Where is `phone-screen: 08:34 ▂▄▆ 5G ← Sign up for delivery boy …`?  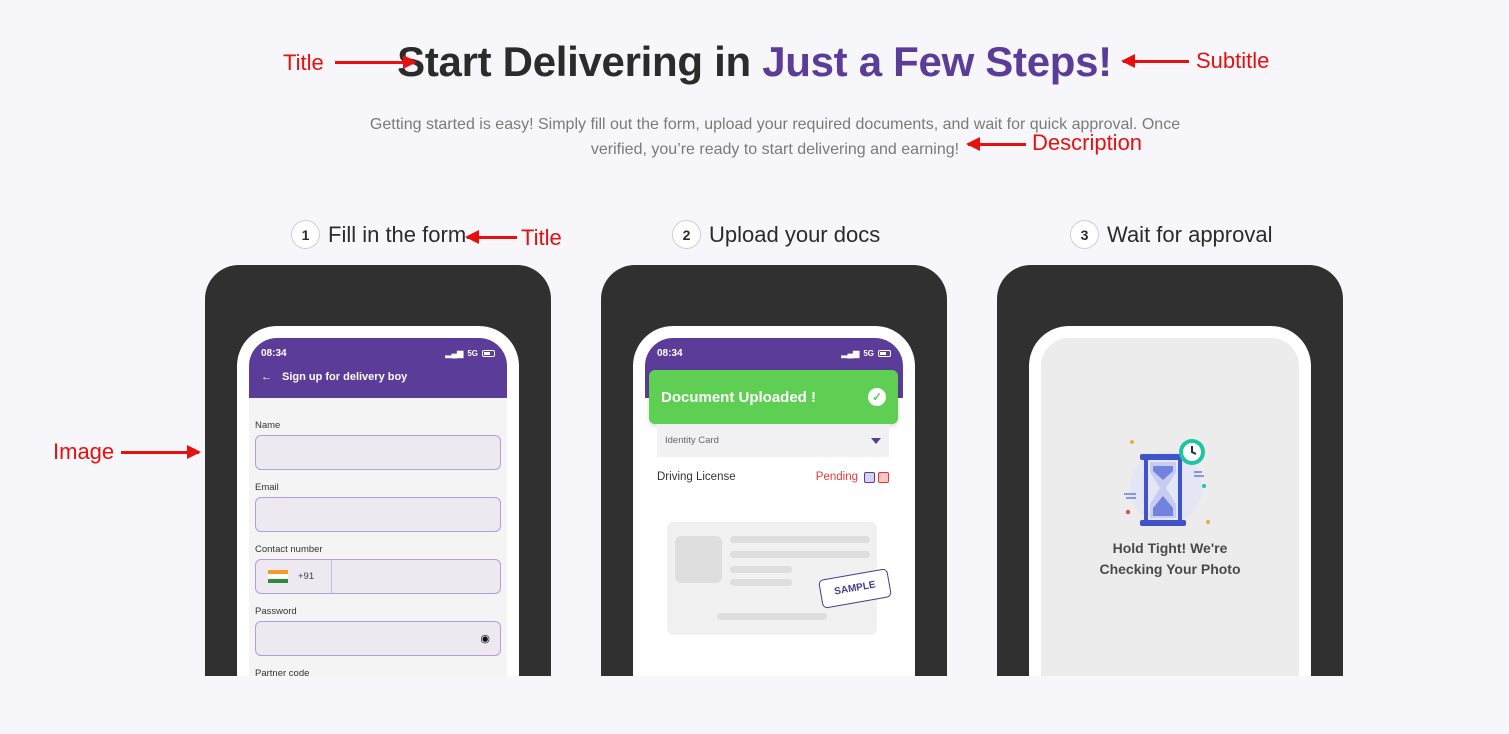 phone-screen: 08:34 ▂▄▆ 5G ← Sign up for delivery boy … is located at coordinates (378, 507).